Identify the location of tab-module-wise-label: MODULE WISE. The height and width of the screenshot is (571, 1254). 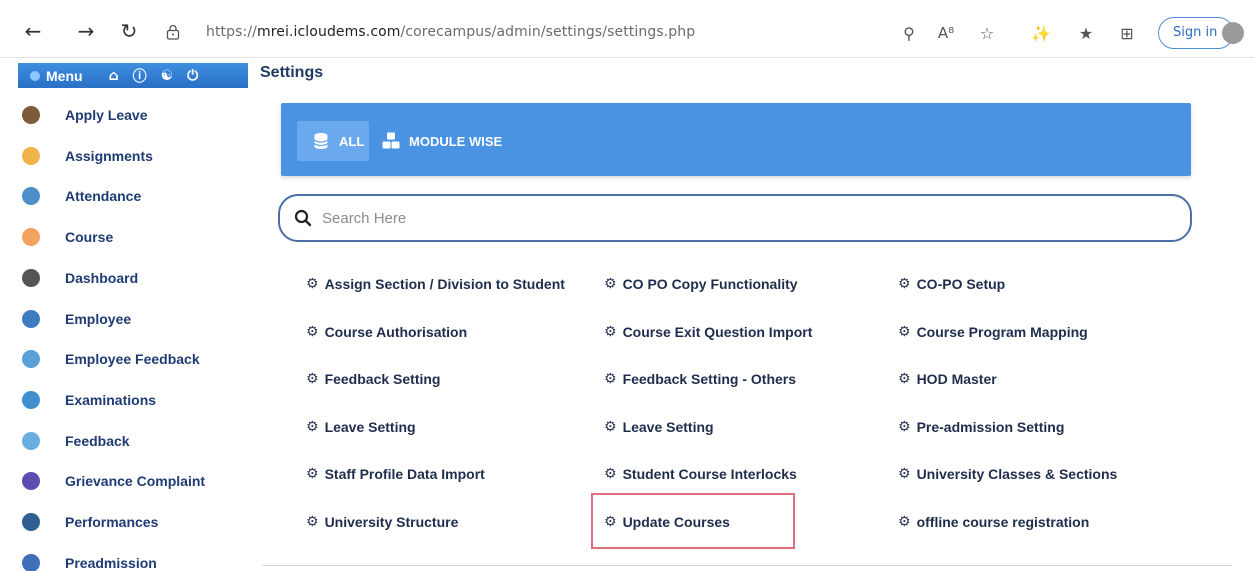
(456, 141).